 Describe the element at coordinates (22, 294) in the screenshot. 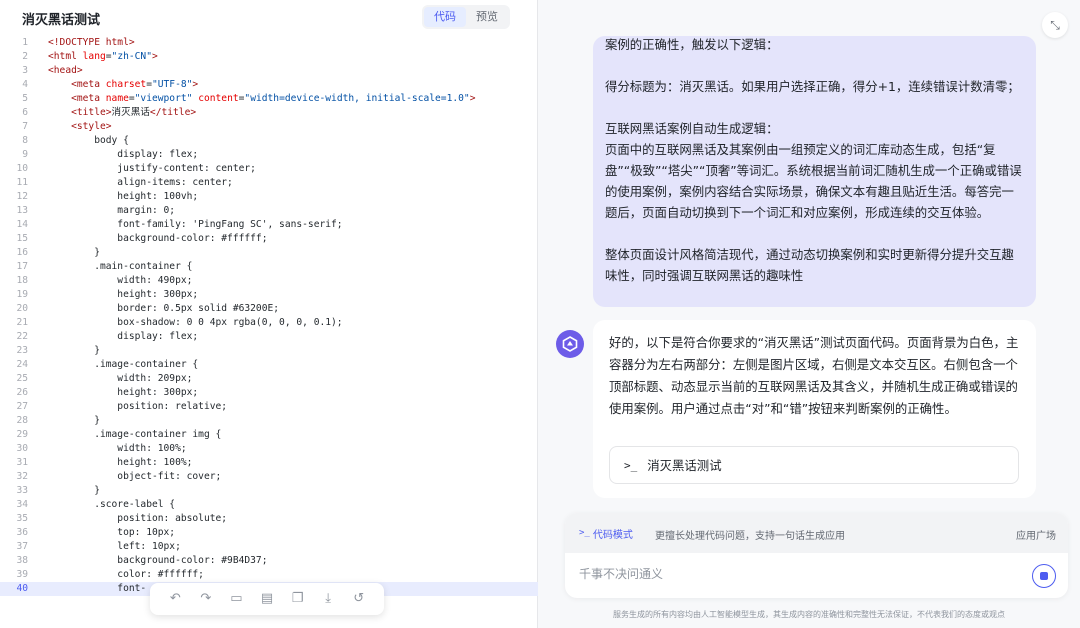

I see `line-number: 19` at that location.